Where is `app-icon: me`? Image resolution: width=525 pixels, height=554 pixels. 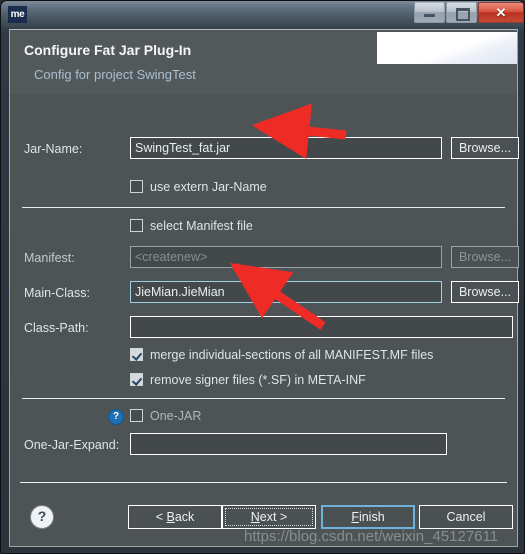 app-icon: me is located at coordinates (17, 14).